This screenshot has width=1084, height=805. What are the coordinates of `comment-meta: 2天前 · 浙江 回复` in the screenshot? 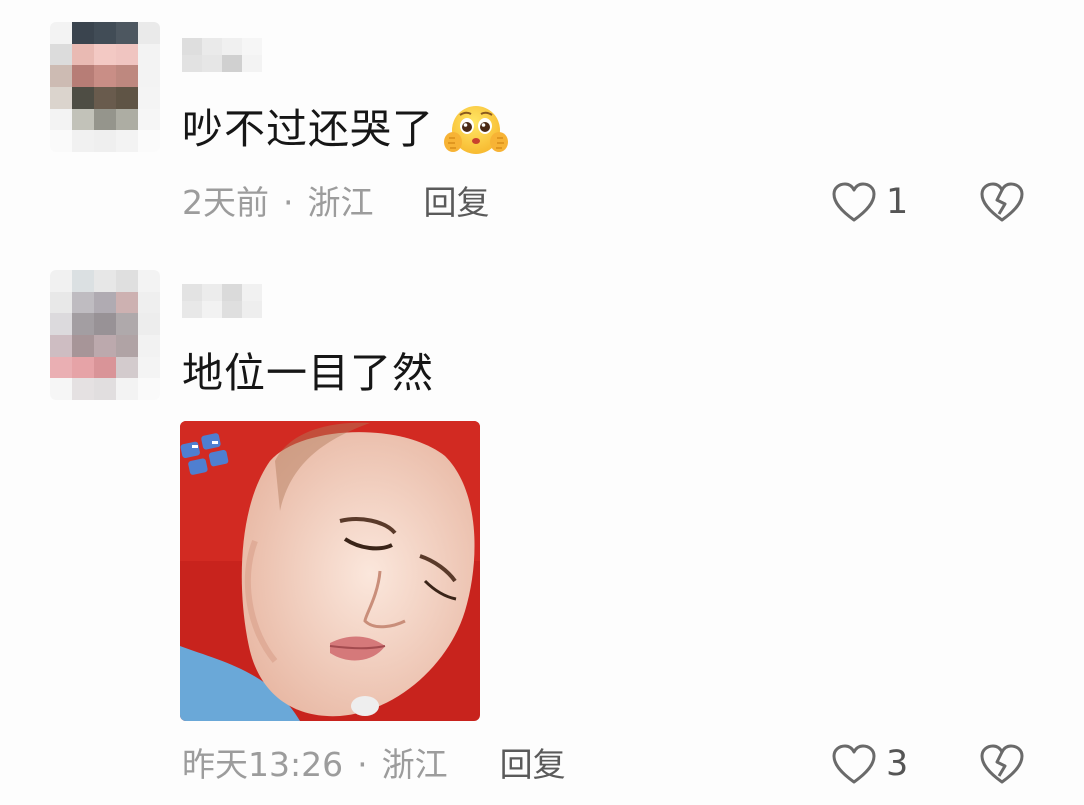 It's located at (336, 203).